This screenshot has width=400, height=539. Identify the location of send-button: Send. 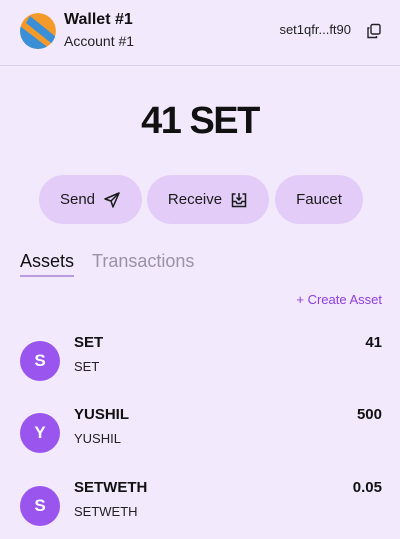
(90, 199).